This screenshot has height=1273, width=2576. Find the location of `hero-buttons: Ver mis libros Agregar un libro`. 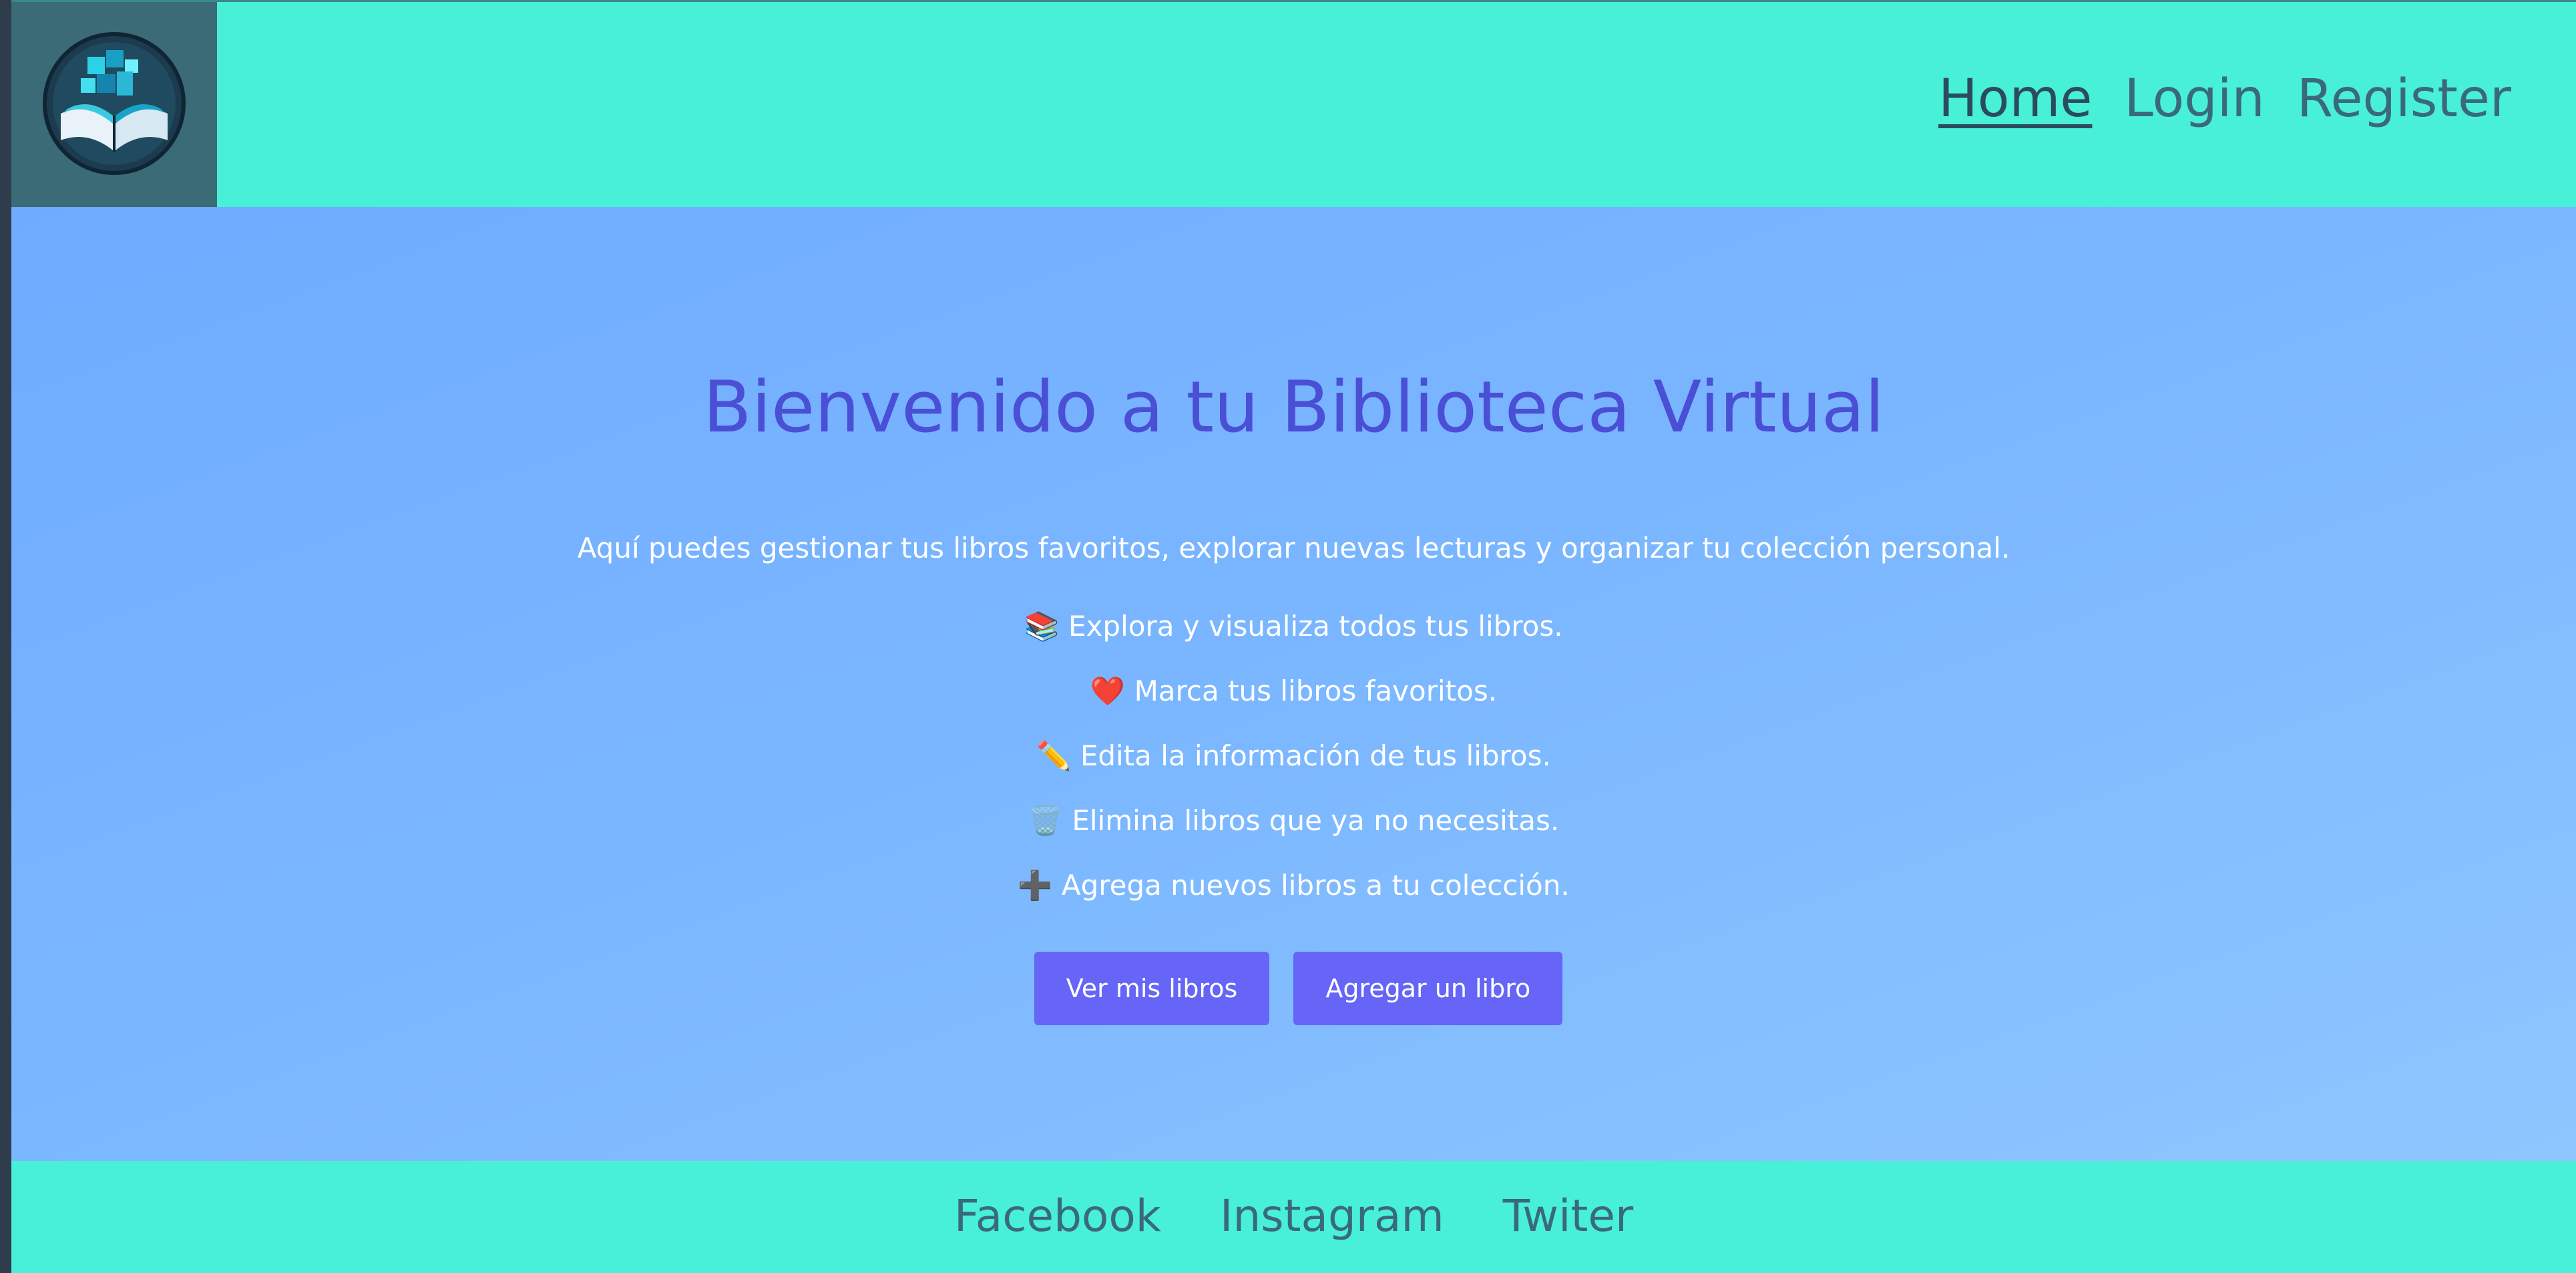

hero-buttons: Ver mis libros Agregar un libro is located at coordinates (1293, 988).